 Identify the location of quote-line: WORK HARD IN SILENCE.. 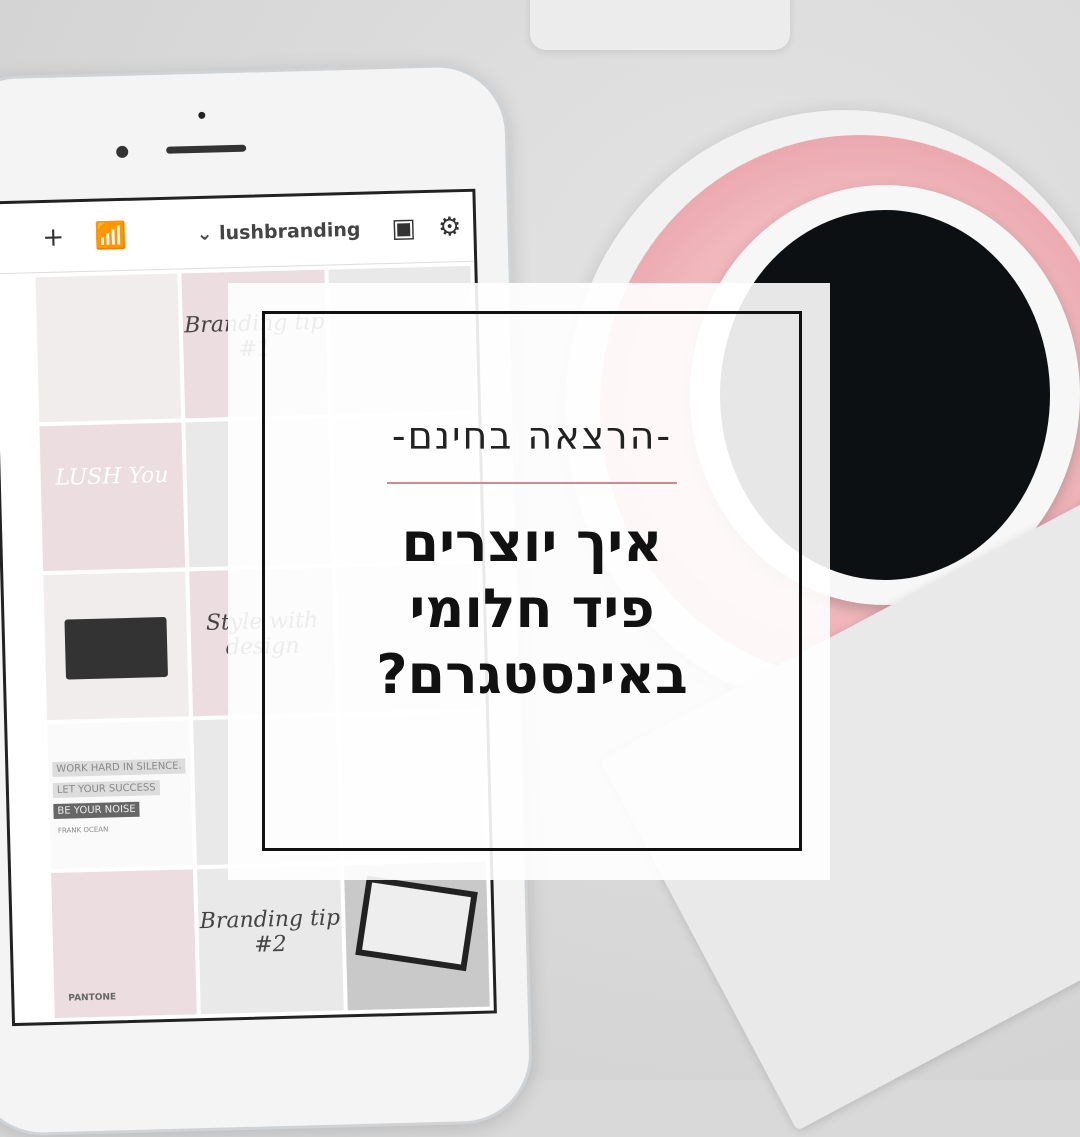
(119, 767).